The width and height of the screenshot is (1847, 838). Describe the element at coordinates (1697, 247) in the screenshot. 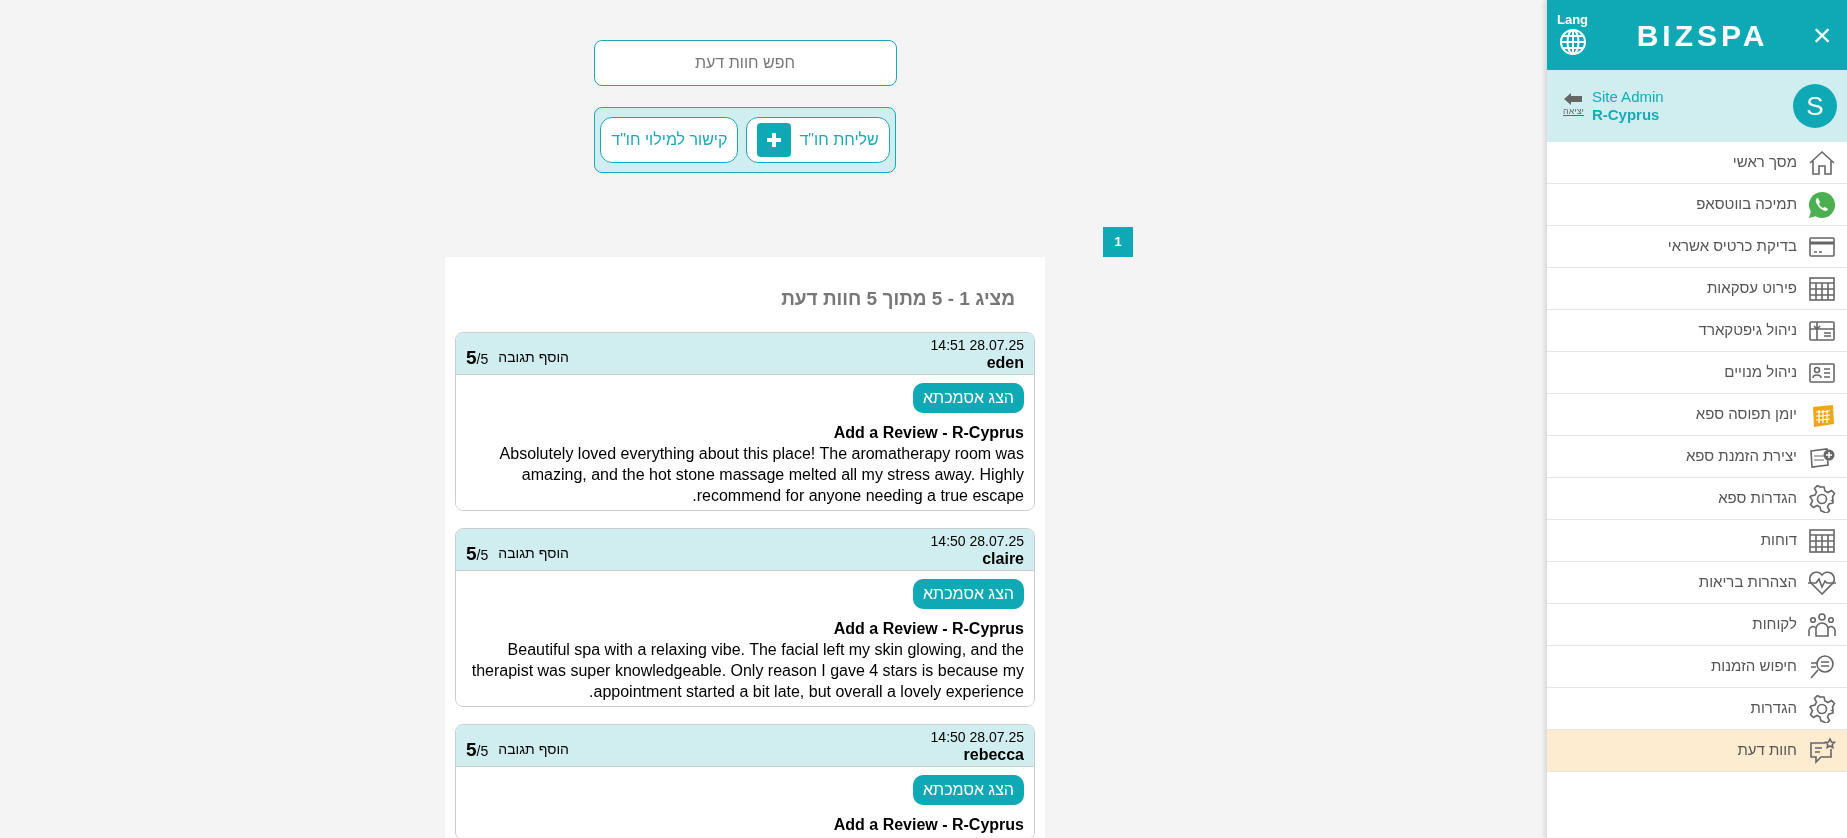

I see `menu-item: בדיקת כרטיס אשראי` at that location.